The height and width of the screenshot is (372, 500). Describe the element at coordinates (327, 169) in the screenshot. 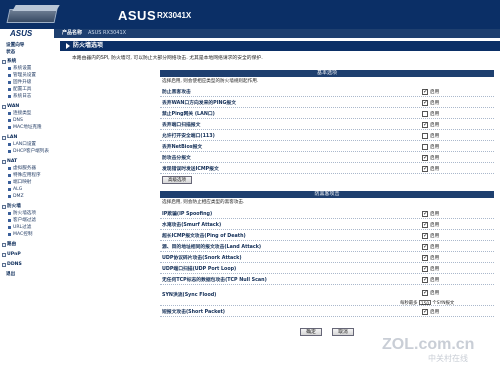

I see `option-row: 发现错误时发送ICMP报文 启用` at that location.